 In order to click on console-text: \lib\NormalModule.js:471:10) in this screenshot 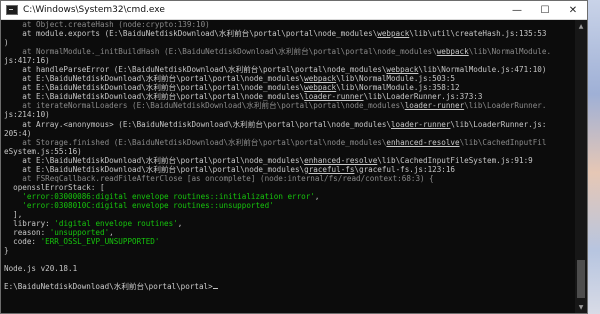, I will do `click(482, 70)`.